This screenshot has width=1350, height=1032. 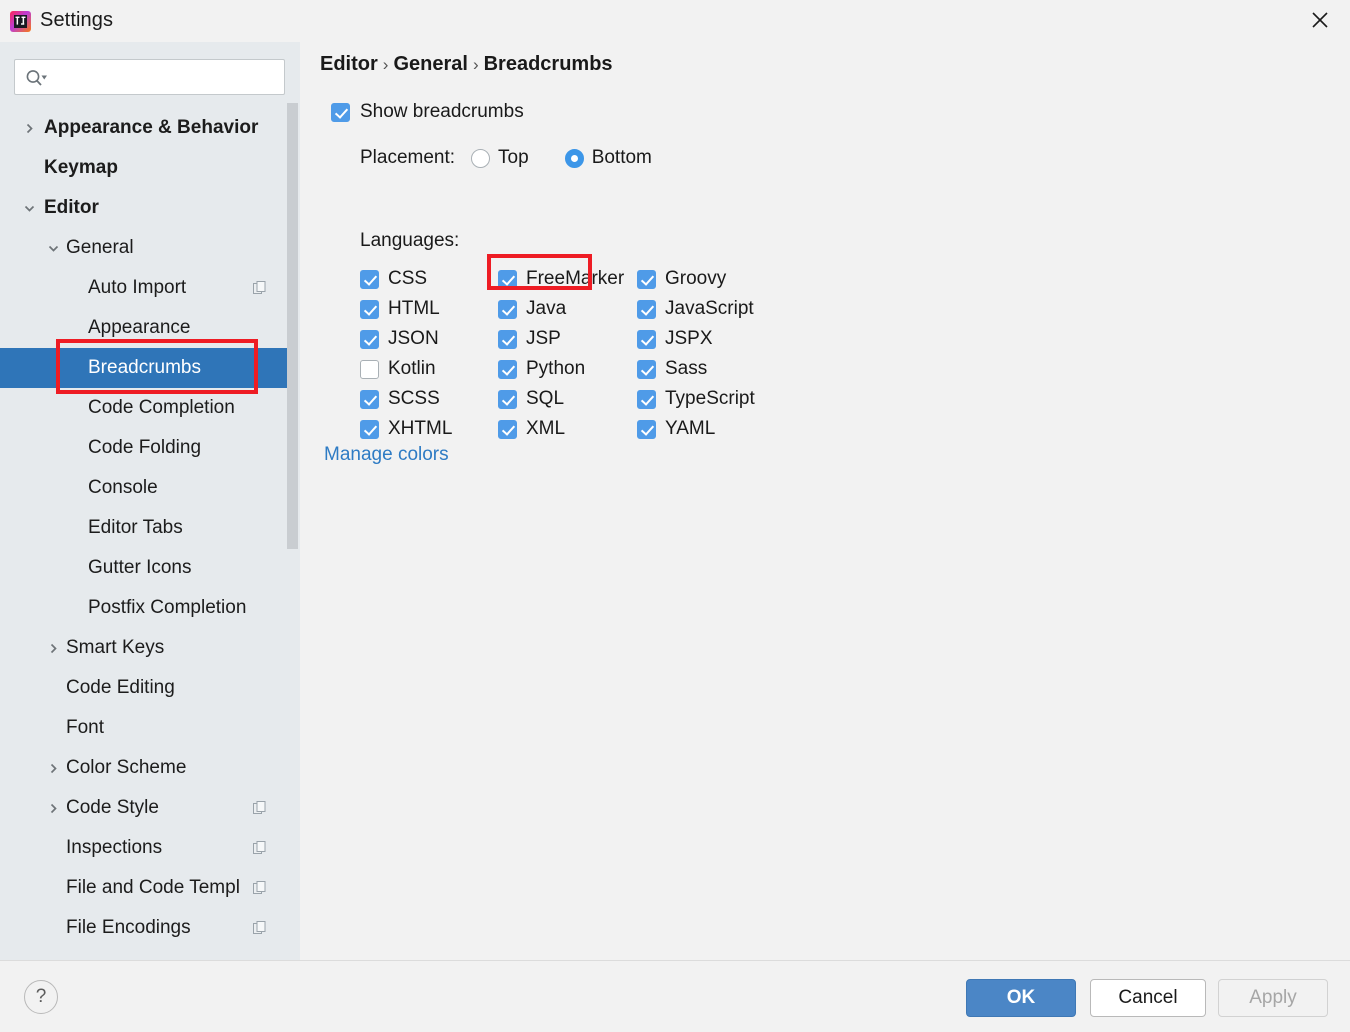 I want to click on help-button: ?, so click(x=41, y=997).